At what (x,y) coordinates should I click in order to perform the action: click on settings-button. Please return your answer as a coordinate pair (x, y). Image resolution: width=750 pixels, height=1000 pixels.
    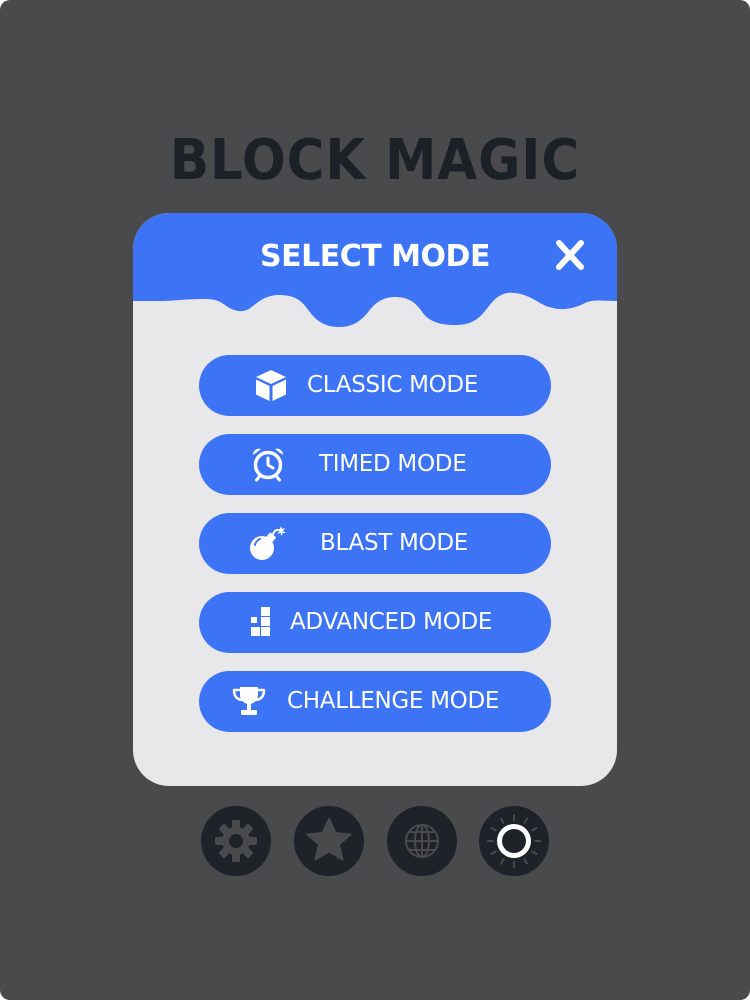
    Looking at the image, I should click on (236, 841).